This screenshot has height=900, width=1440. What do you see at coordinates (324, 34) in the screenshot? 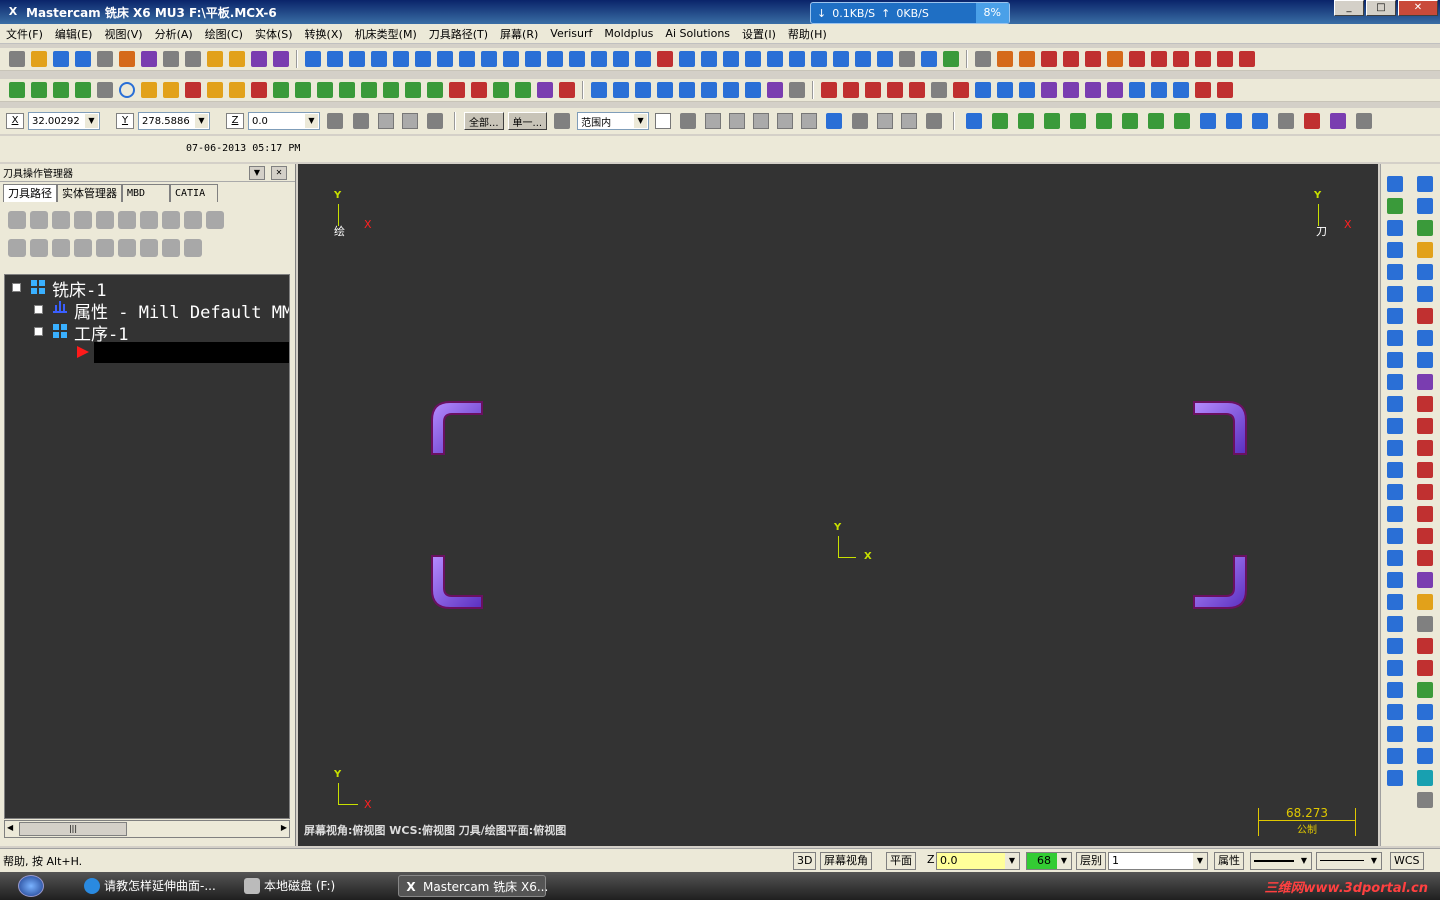
I see `menu-xform: 转换(X)` at bounding box center [324, 34].